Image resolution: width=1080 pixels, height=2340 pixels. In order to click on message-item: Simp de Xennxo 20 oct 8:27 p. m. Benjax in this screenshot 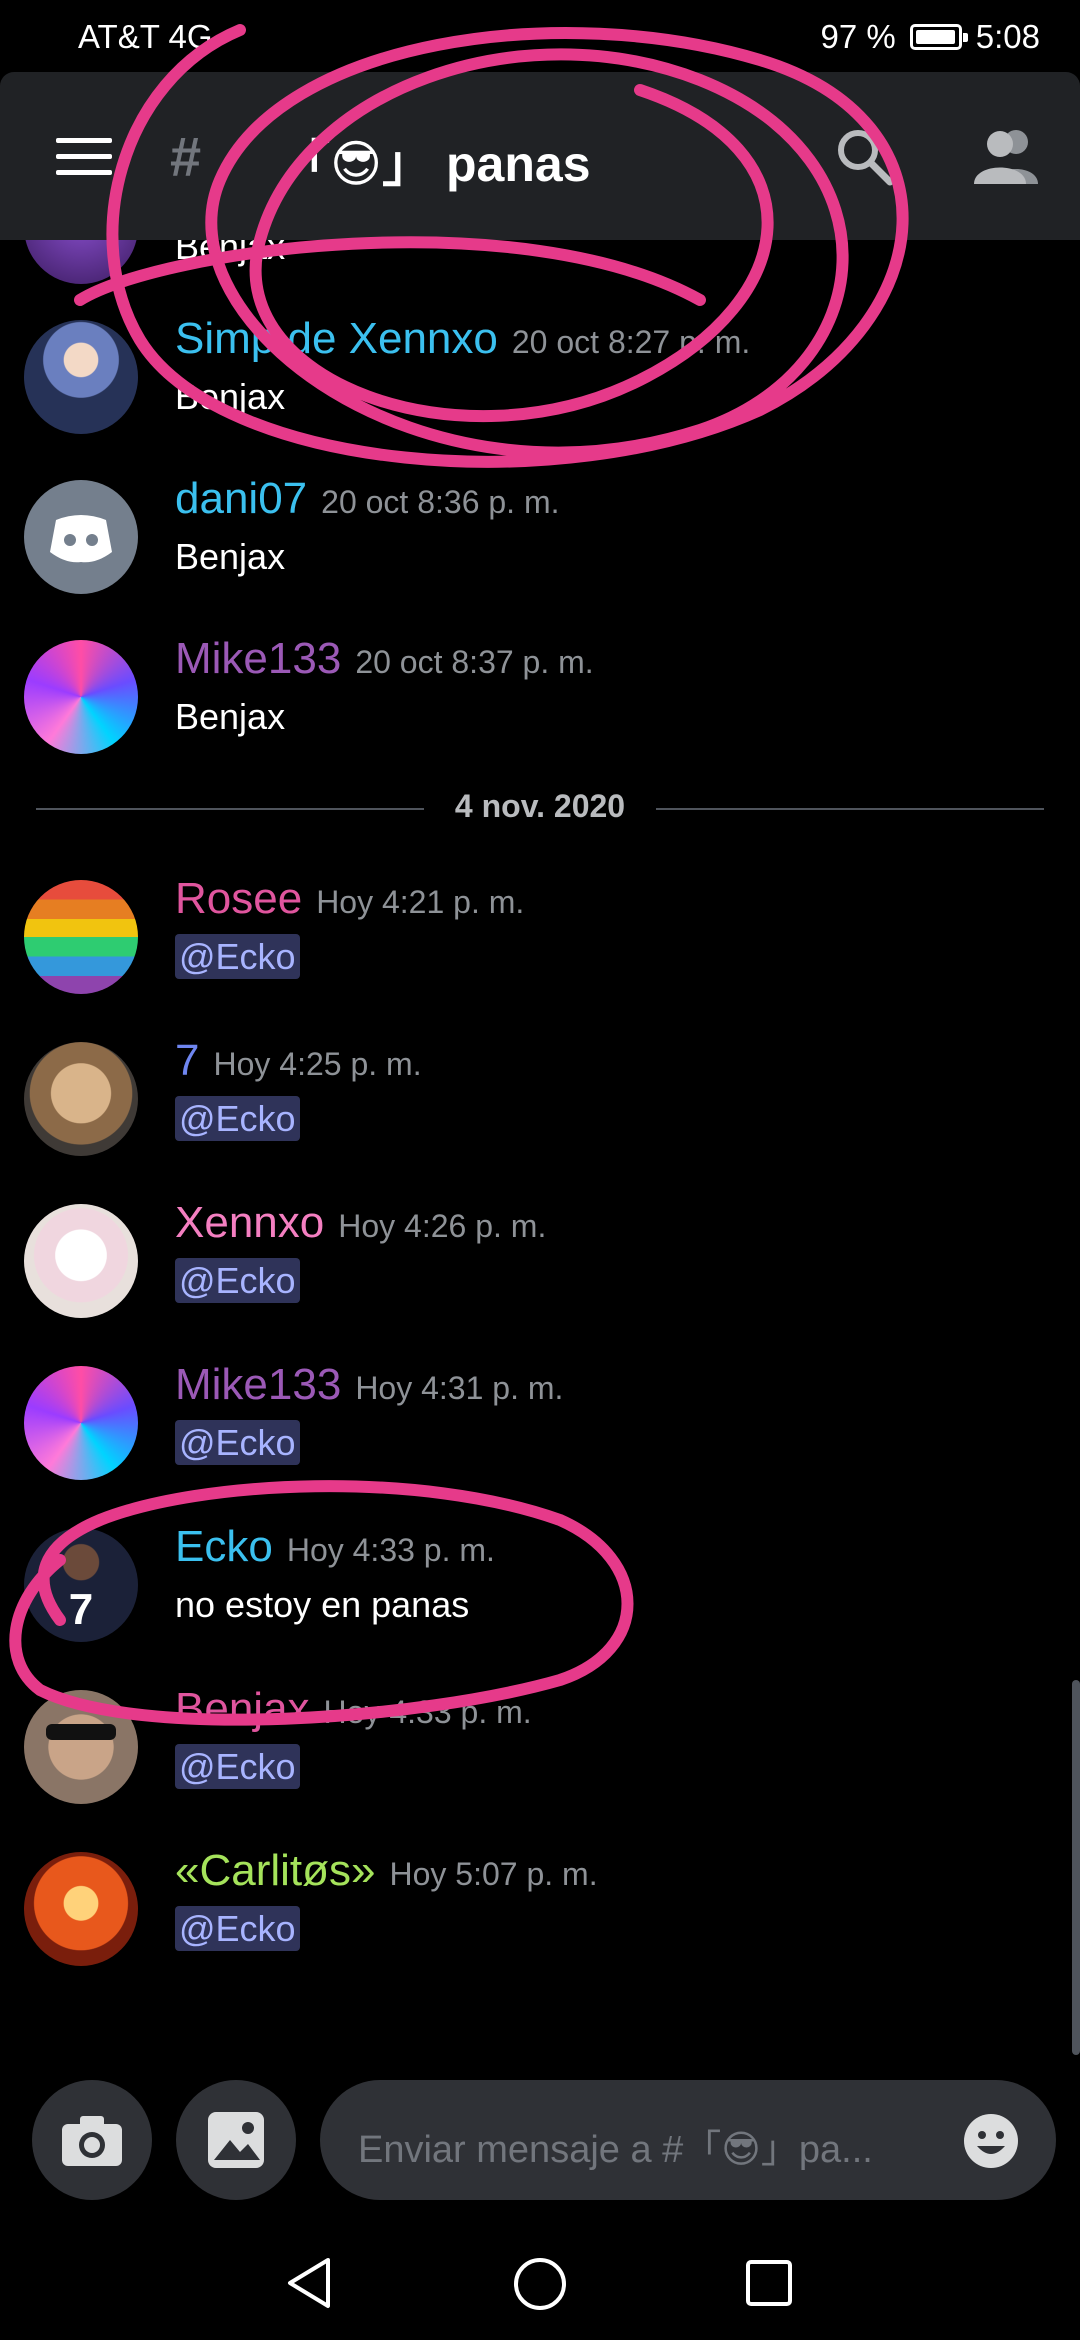, I will do `click(525, 392)`.